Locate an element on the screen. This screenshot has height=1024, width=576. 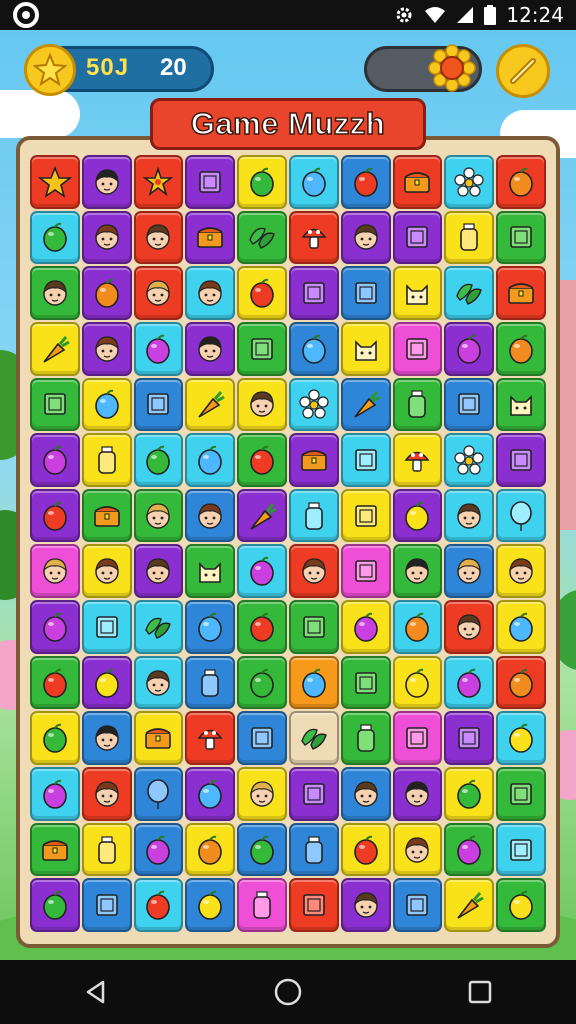
star-button is located at coordinates (50, 70).